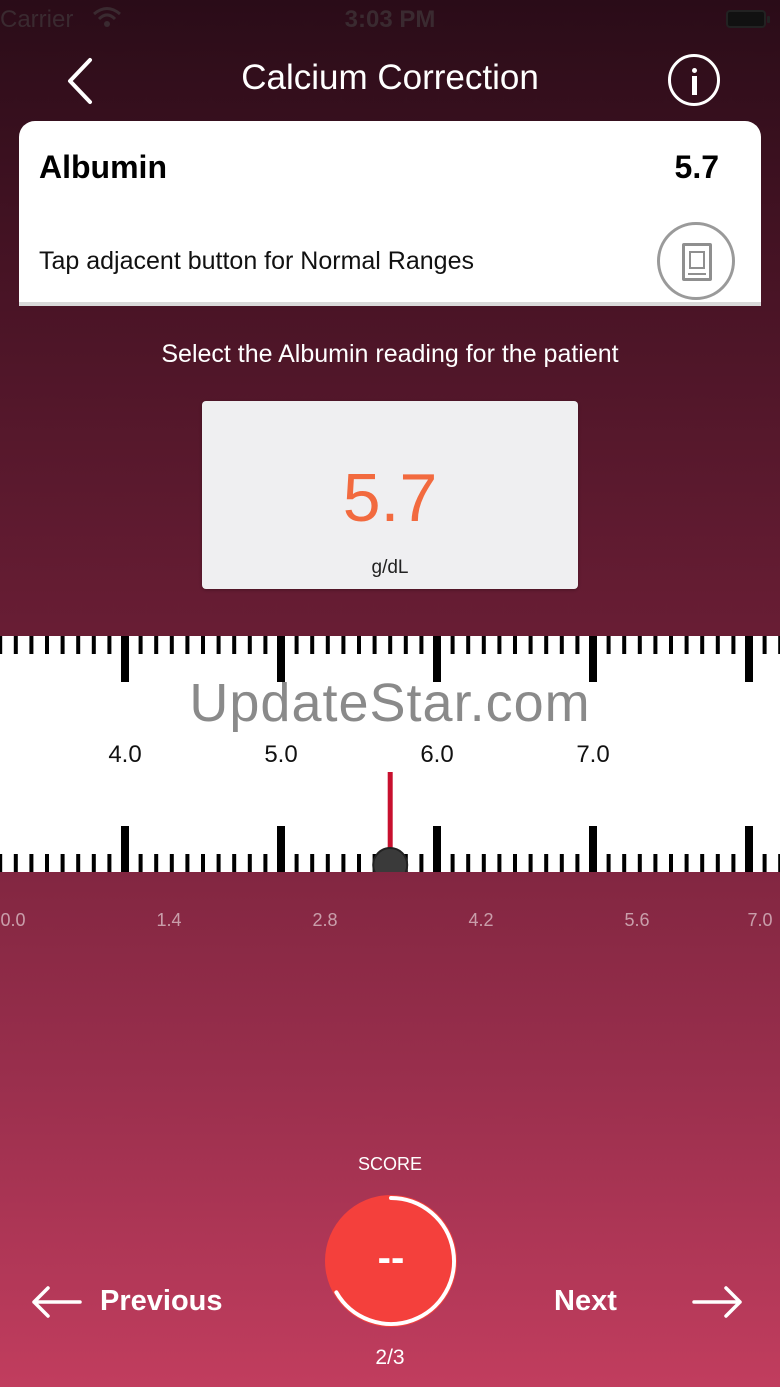  Describe the element at coordinates (169, 920) in the screenshot. I see `scale-label: 1.4` at that location.